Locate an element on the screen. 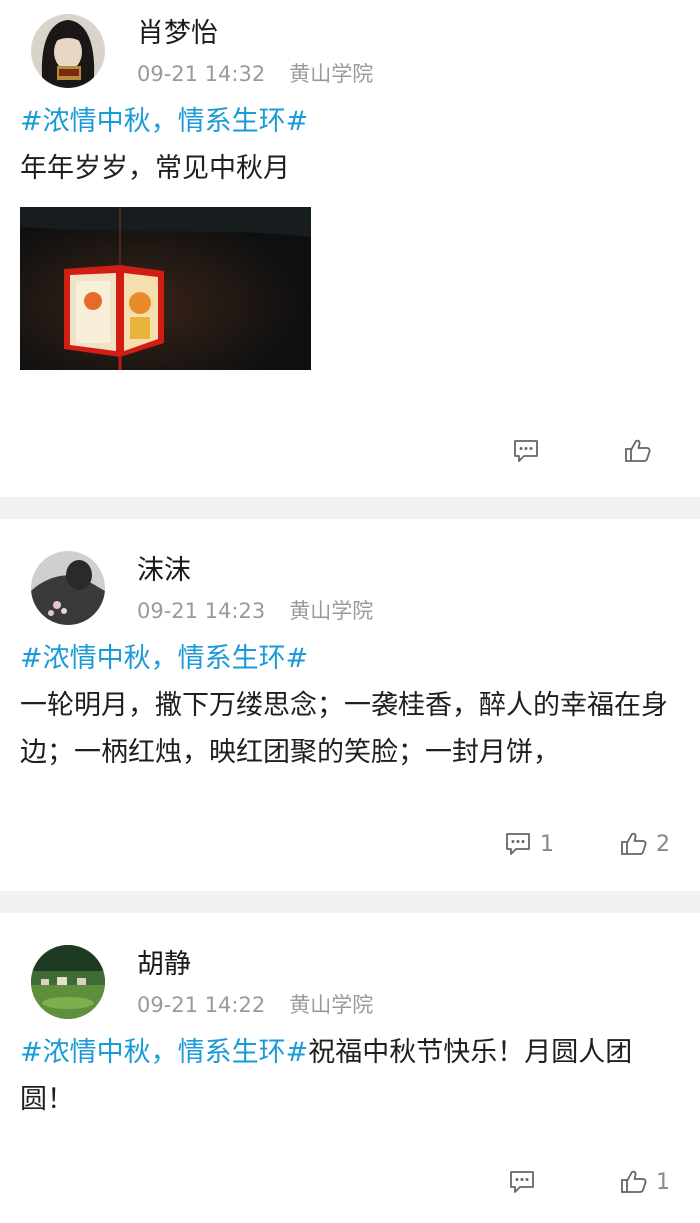 This screenshot has height=1223, width=700. like-count: 1 is located at coordinates (663, 1182).